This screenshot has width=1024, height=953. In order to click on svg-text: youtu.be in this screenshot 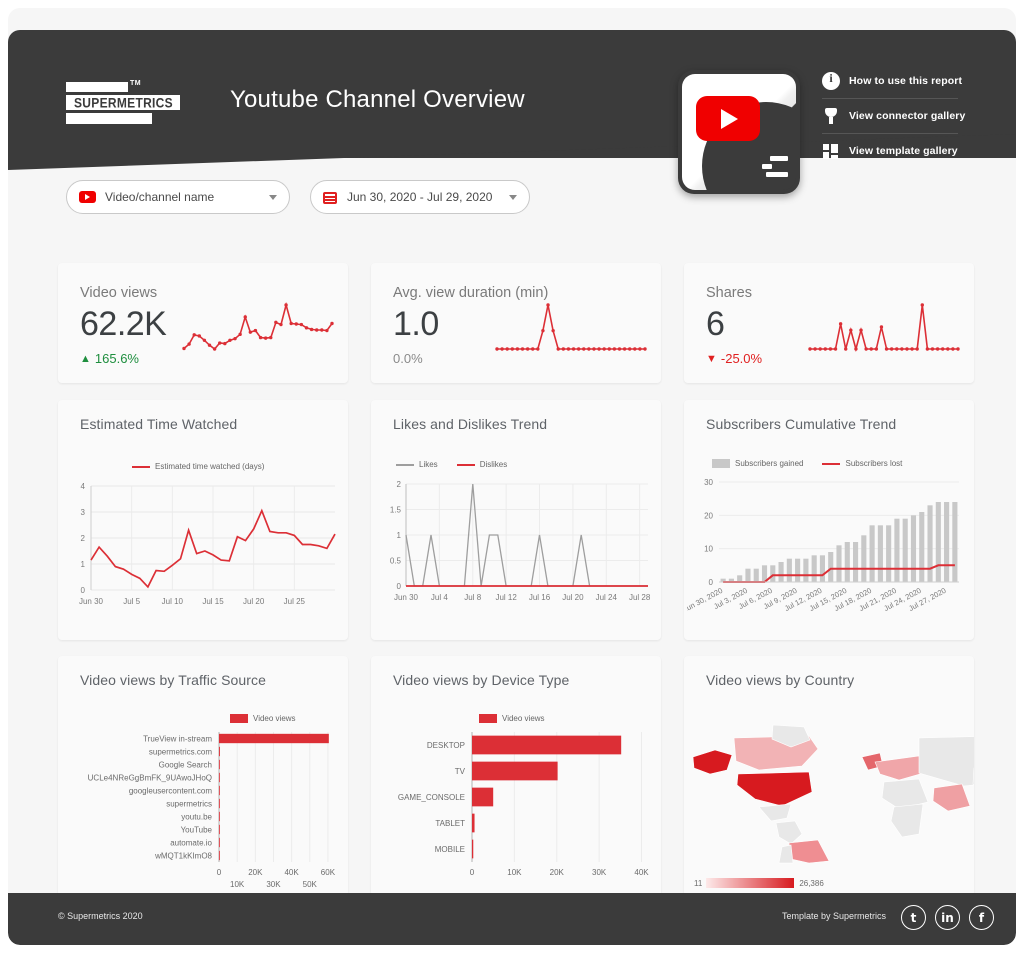, I will do `click(196, 817)`.